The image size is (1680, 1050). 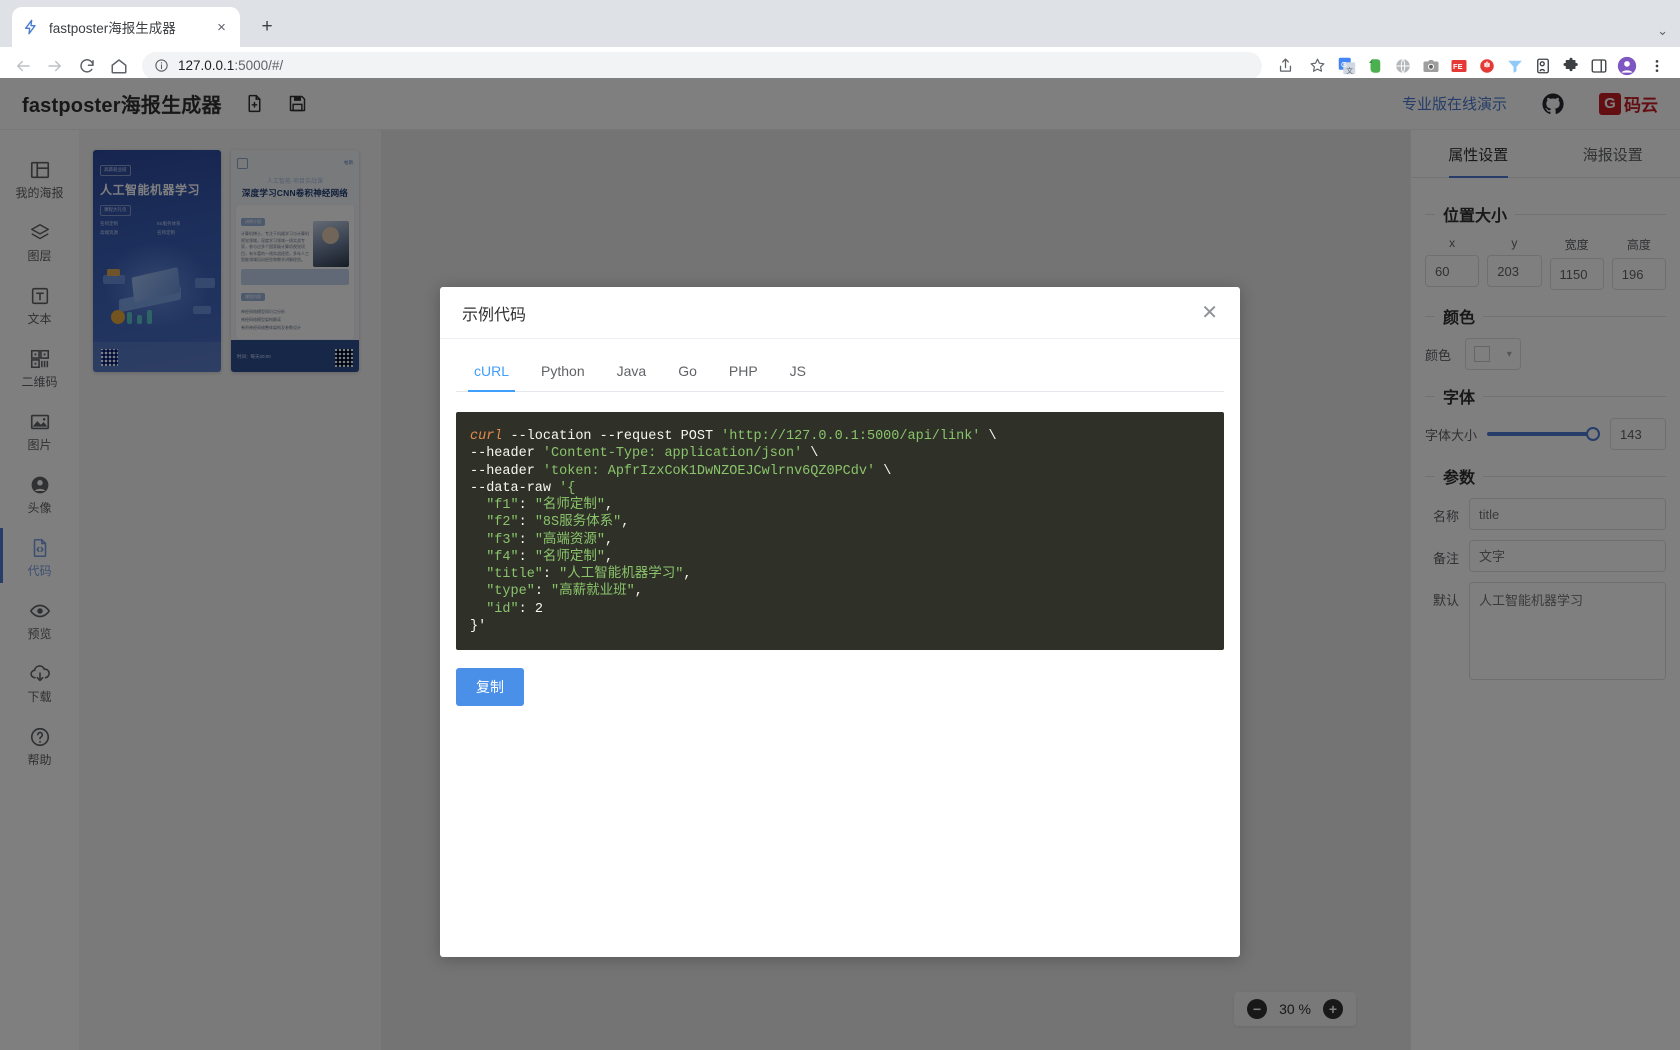 I want to click on language-tabs: cURL Python Java Go PHP JS, so click(x=840, y=372).